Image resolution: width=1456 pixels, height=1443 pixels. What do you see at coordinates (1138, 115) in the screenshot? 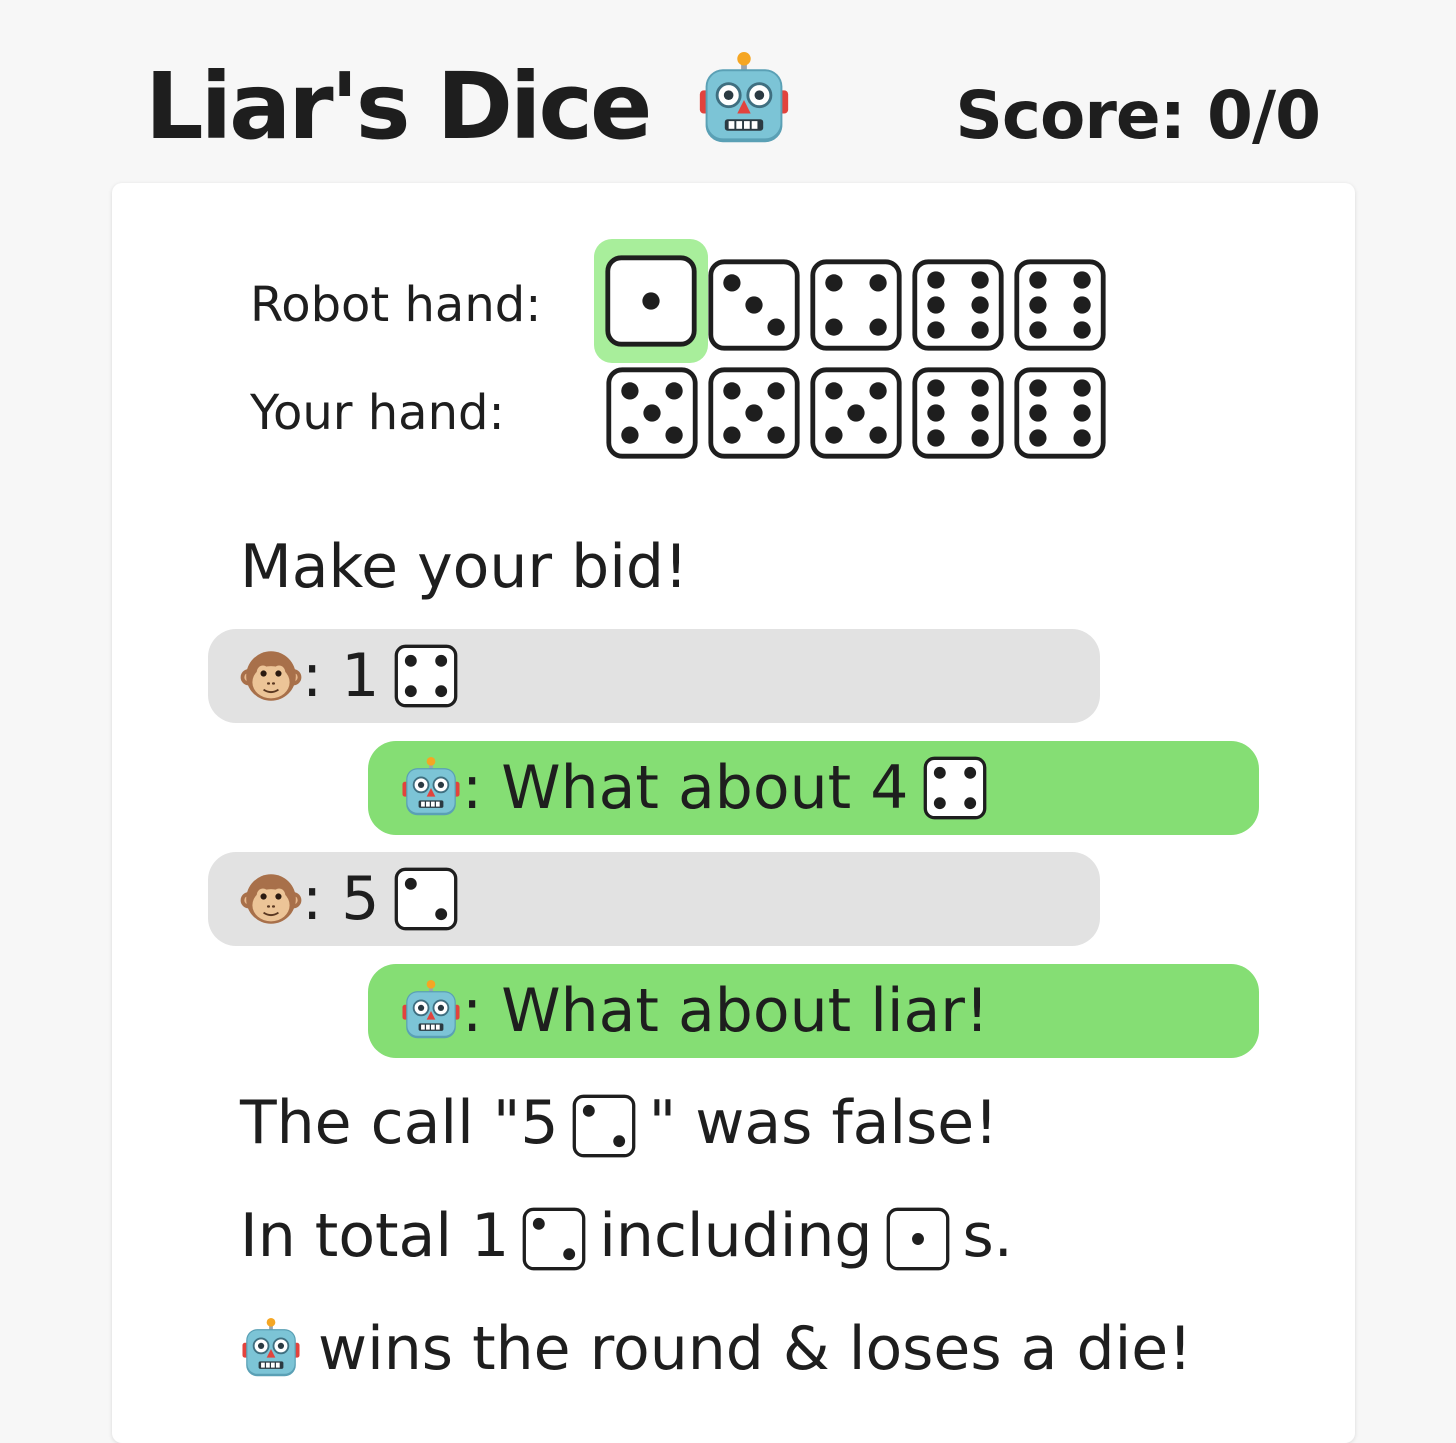
I see `score-display: Score: 0/0` at bounding box center [1138, 115].